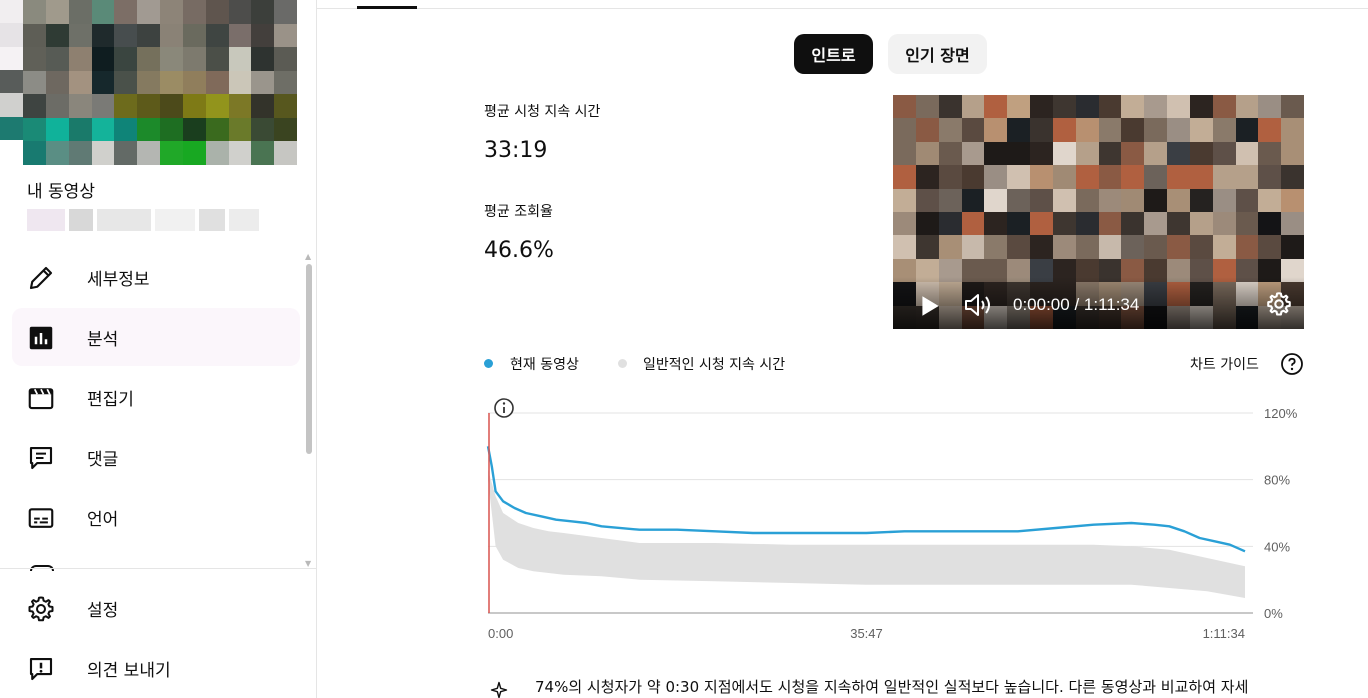 The height and width of the screenshot is (698, 1368). Describe the element at coordinates (308, 256) in the screenshot. I see `scroll-up-icon: ▲` at that location.